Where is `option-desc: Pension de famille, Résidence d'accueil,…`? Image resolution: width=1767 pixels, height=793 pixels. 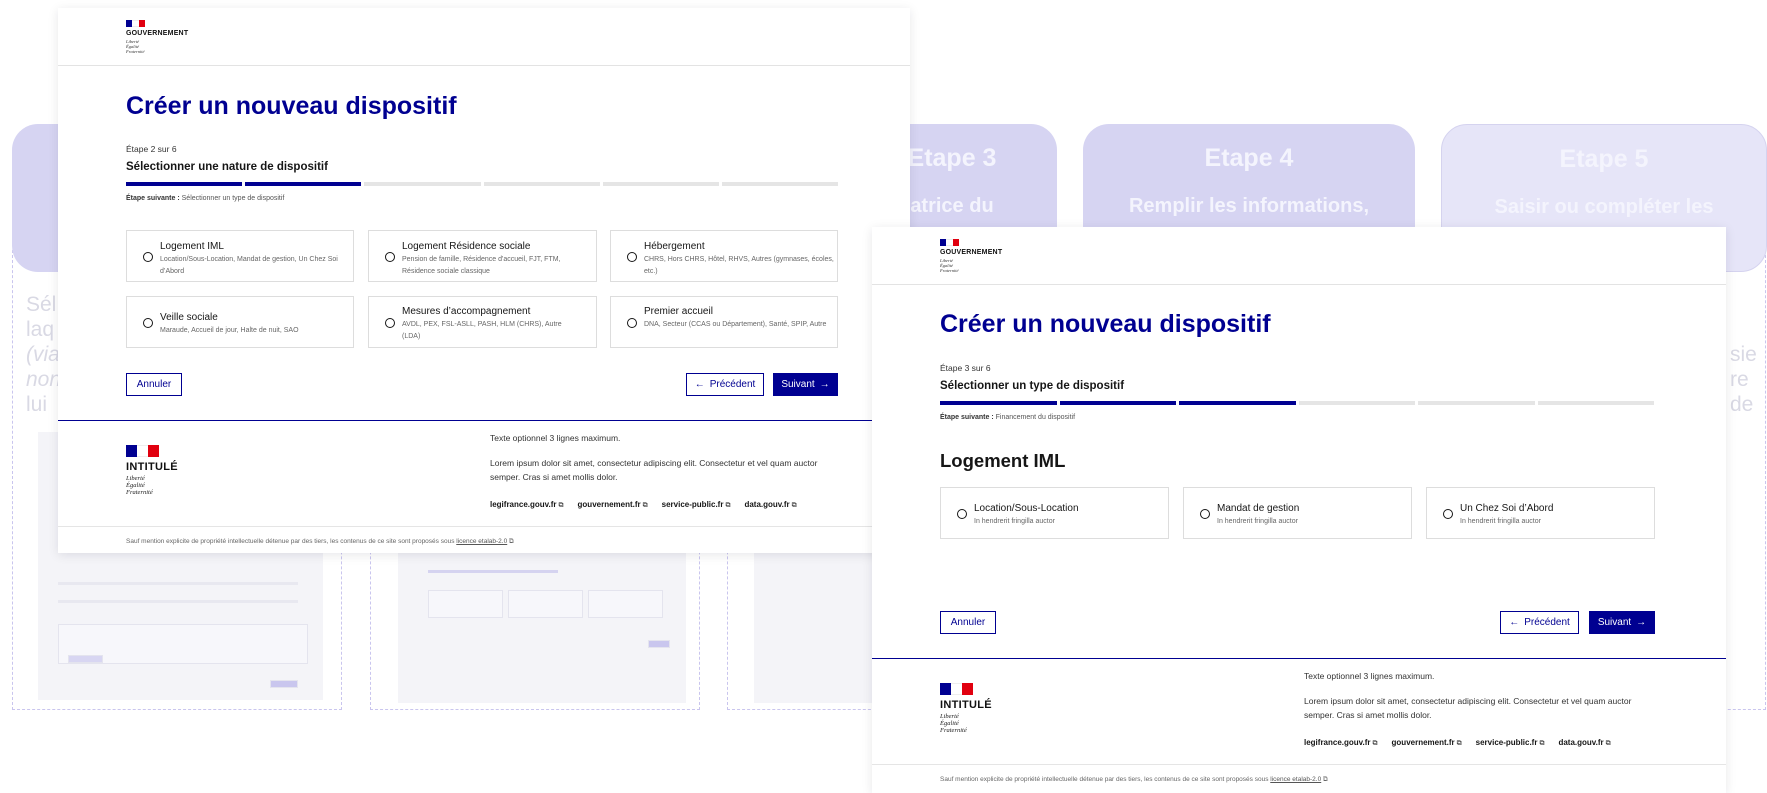
option-desc: Pension de famille, Résidence d'accueil,… is located at coordinates (481, 265).